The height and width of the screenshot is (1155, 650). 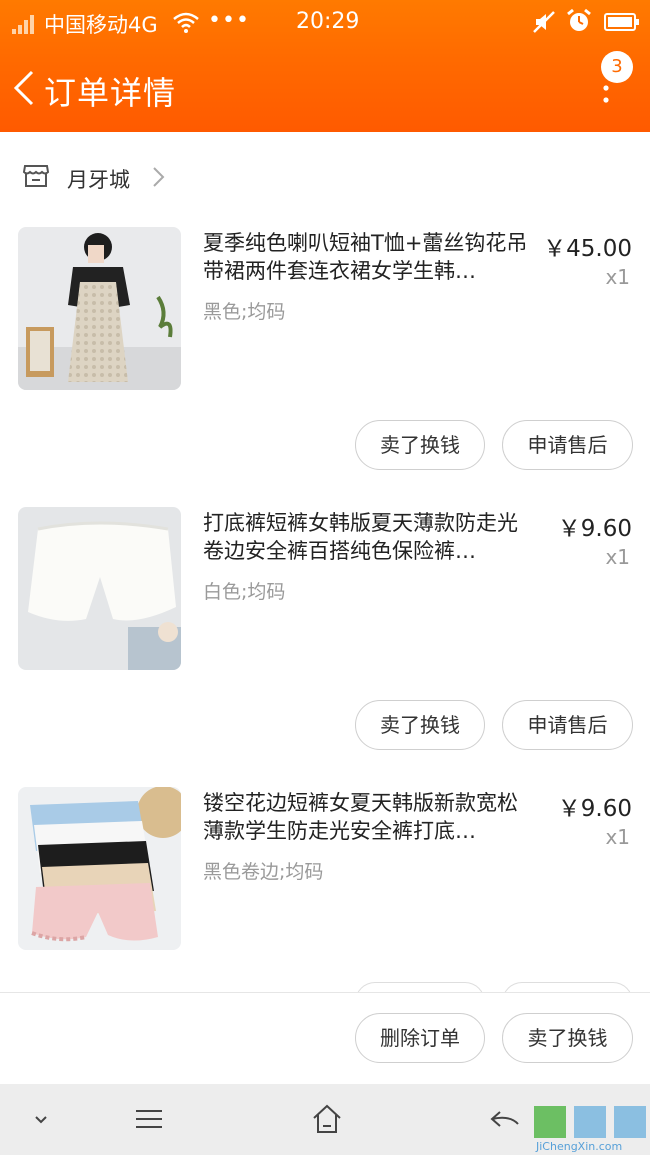 What do you see at coordinates (505, 1119) in the screenshot?
I see `back-icon` at bounding box center [505, 1119].